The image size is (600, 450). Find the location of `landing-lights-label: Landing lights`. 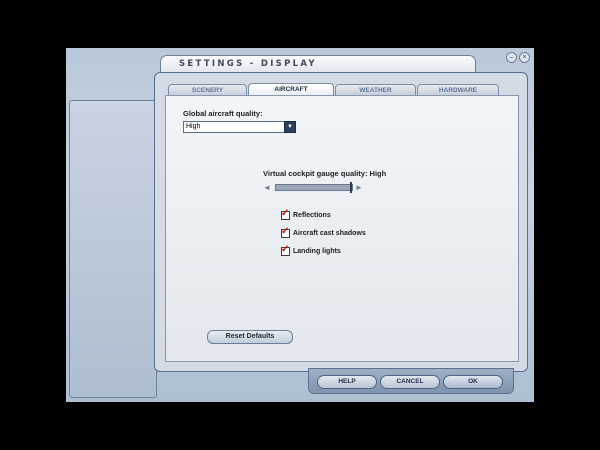

landing-lights-label: Landing lights is located at coordinates (317, 251).